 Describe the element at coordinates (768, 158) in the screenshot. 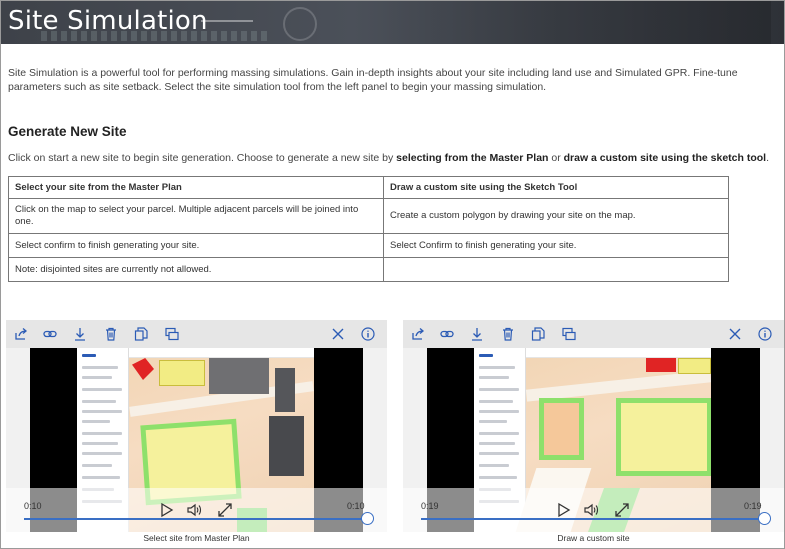

I see `desc-text: .` at that location.